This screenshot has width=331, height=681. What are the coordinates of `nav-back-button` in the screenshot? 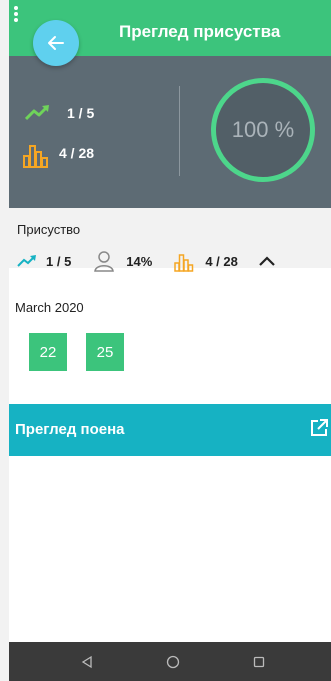 It's located at (87, 662).